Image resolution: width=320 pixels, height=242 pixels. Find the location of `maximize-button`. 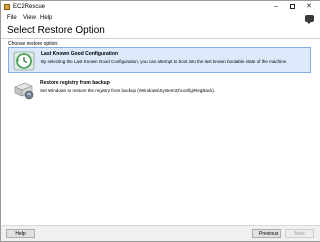

maximize-button is located at coordinates (292, 7).